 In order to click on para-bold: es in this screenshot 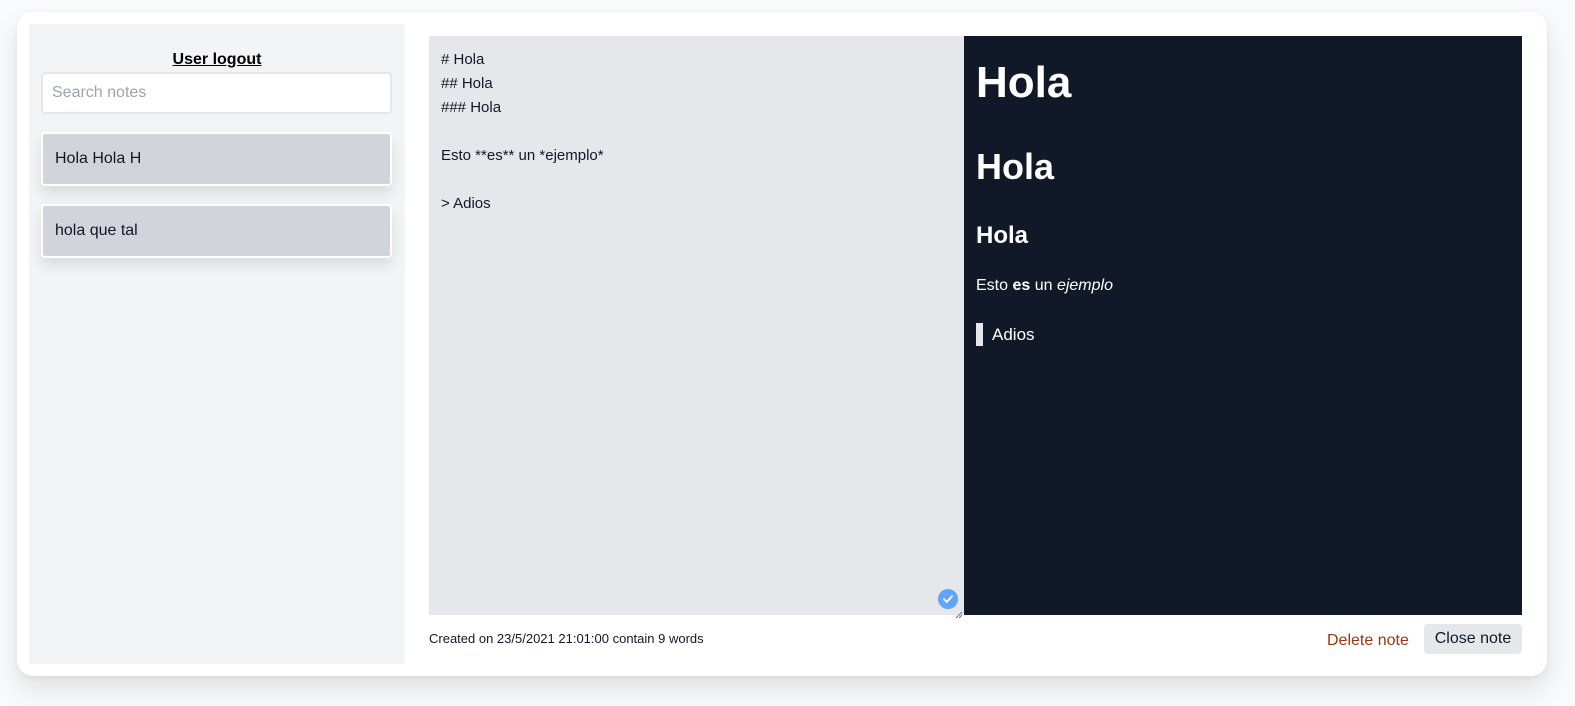, I will do `click(1021, 285)`.